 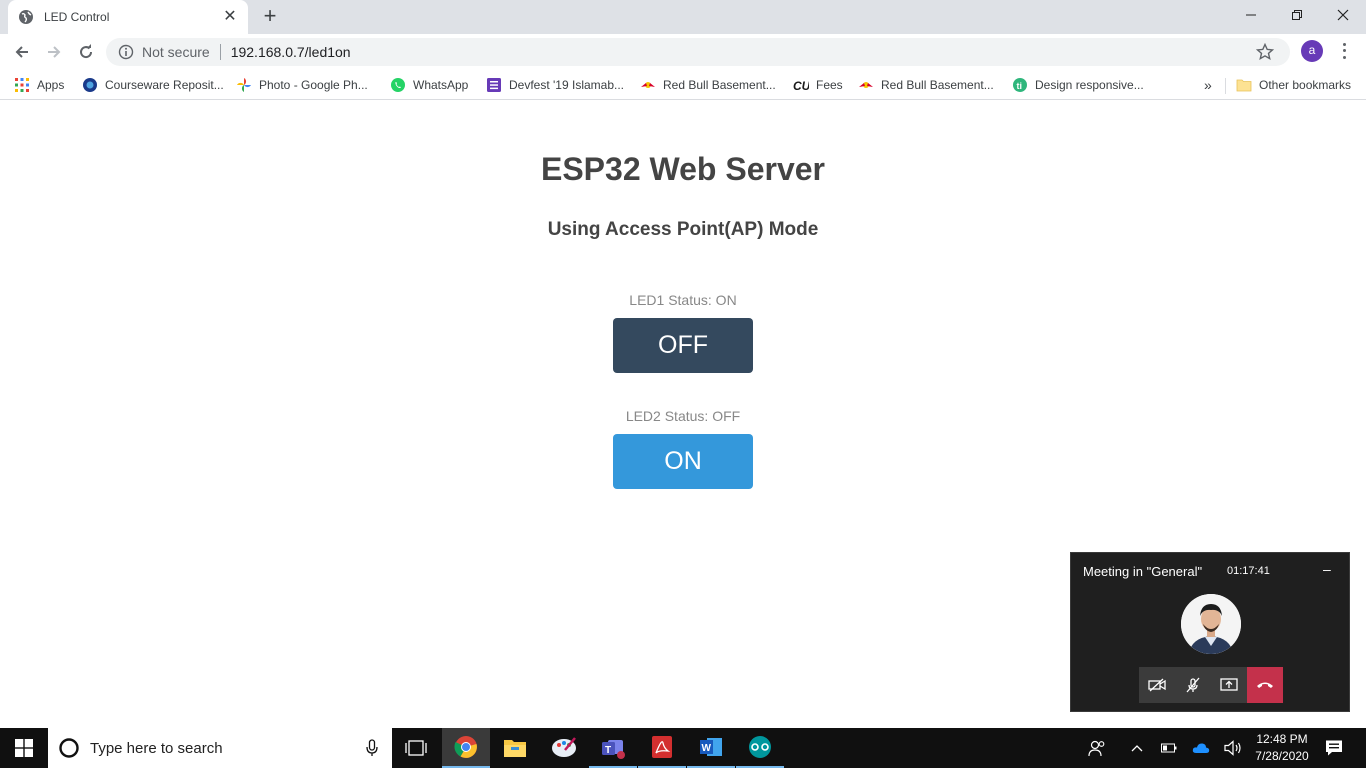 I want to click on browser-toolbar: Not secure 192.168.0.7/led1on a, so click(x=683, y=52).